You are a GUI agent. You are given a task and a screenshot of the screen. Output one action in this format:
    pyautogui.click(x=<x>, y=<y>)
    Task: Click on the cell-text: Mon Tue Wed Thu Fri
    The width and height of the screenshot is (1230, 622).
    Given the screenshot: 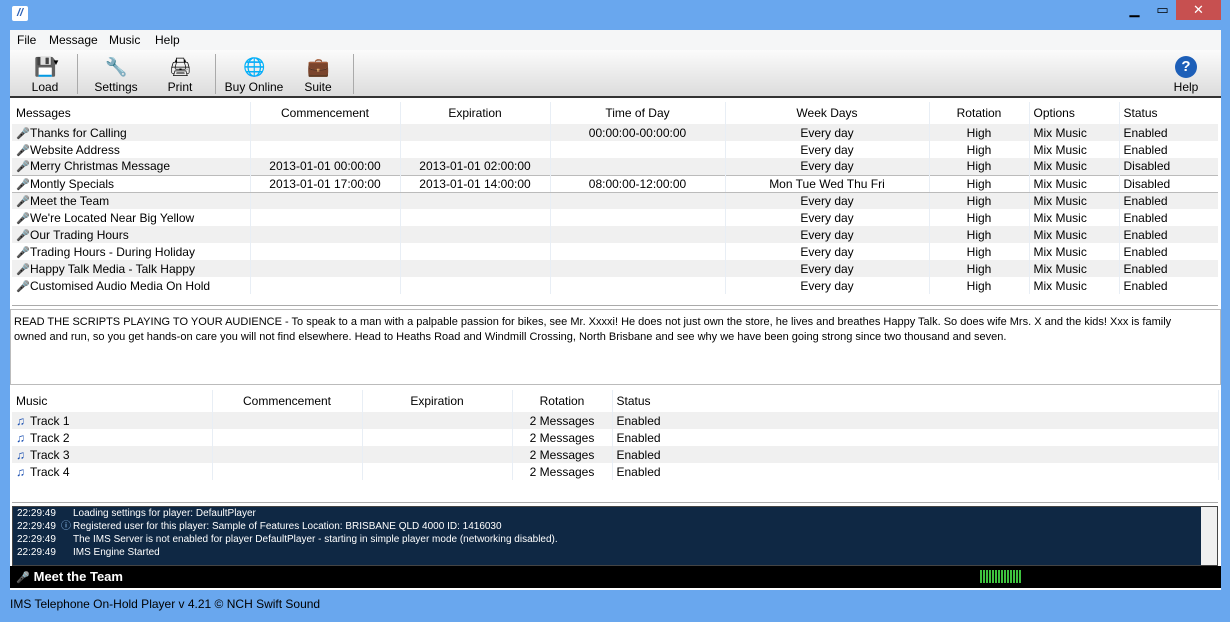 What is the action you would take?
    pyautogui.click(x=827, y=183)
    